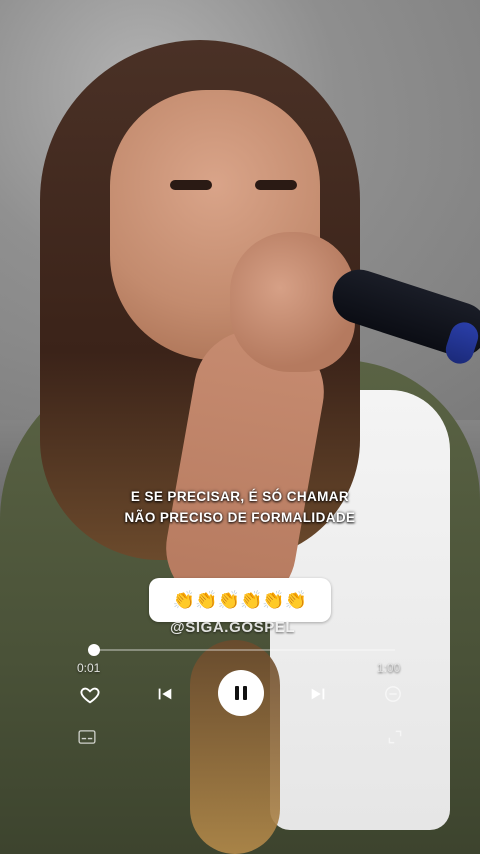 The height and width of the screenshot is (854, 480). Describe the element at coordinates (191, 185) in the screenshot. I see `left-eye` at that location.